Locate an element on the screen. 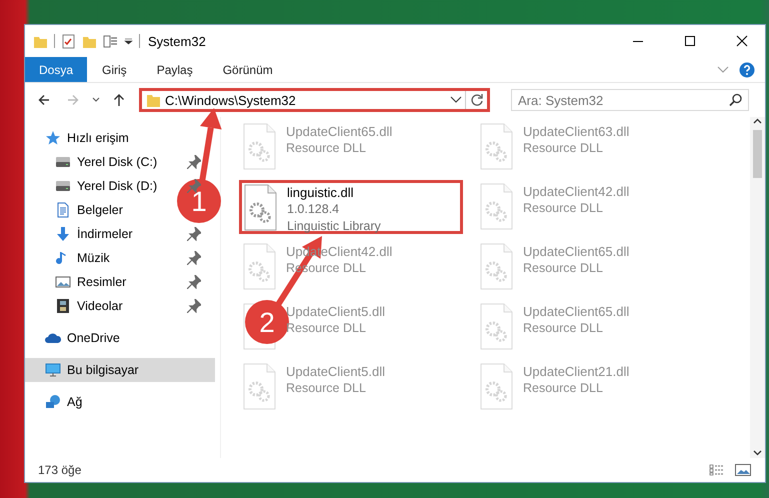 This screenshot has height=498, width=769. film-icon is located at coordinates (63, 306).